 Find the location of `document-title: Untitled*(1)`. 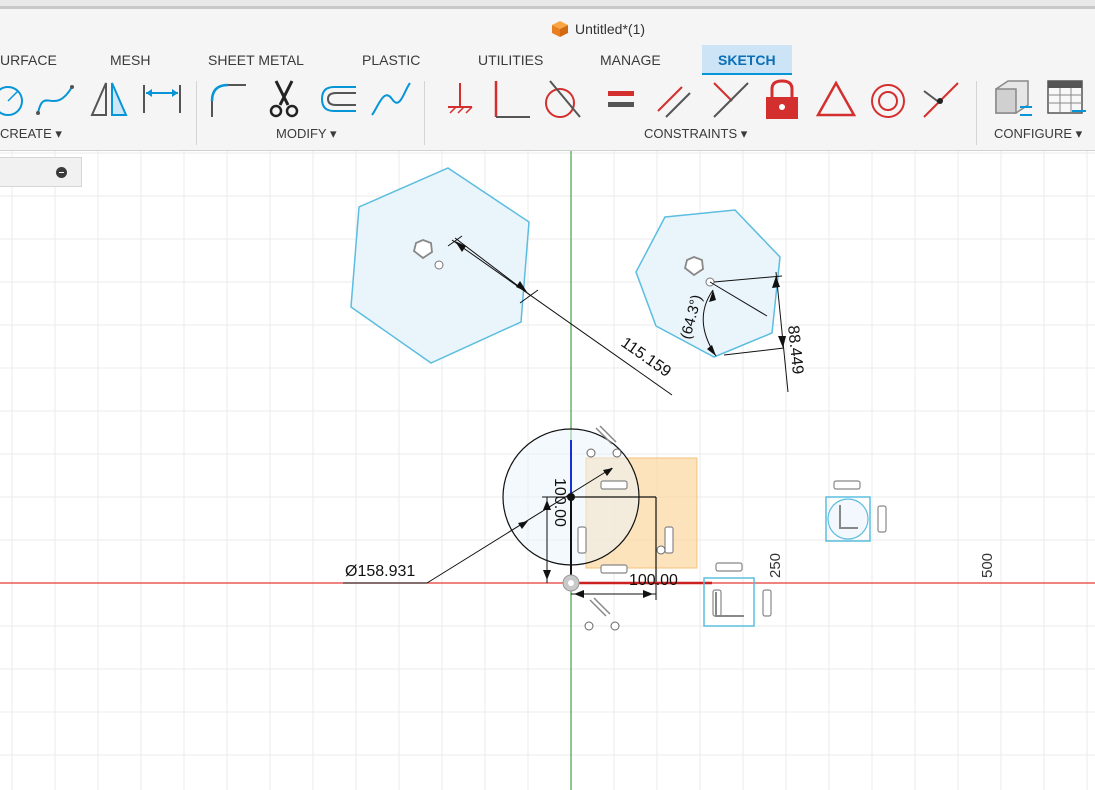

document-title: Untitled*(1) is located at coordinates (598, 29).